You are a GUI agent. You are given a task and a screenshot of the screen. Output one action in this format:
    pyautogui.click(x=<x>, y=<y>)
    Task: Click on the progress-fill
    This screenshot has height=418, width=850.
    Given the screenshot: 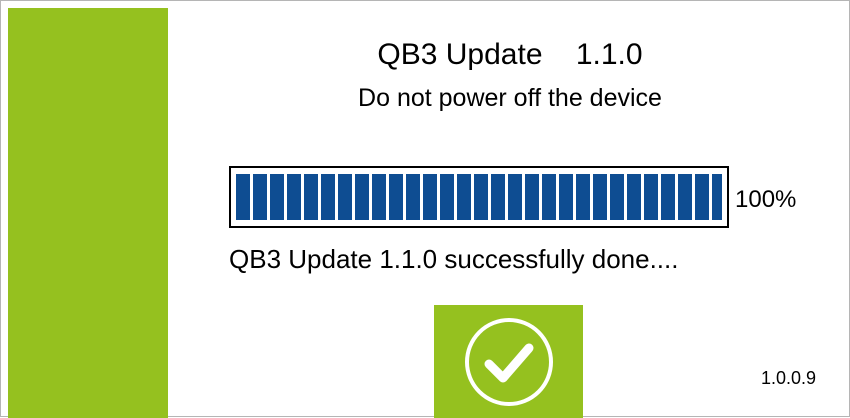 What is the action you would take?
    pyautogui.click(x=479, y=197)
    